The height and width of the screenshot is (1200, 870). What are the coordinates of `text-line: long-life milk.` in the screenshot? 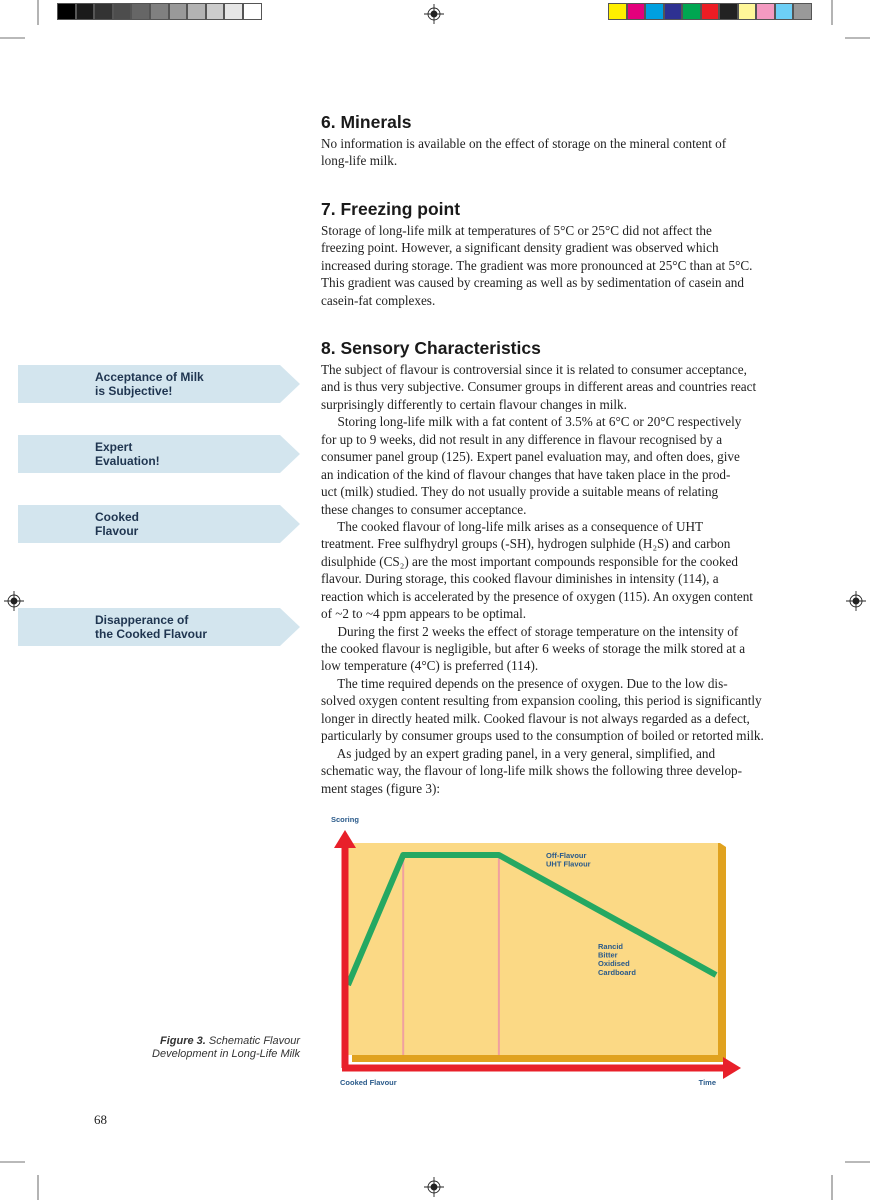 It's located at (359, 161).